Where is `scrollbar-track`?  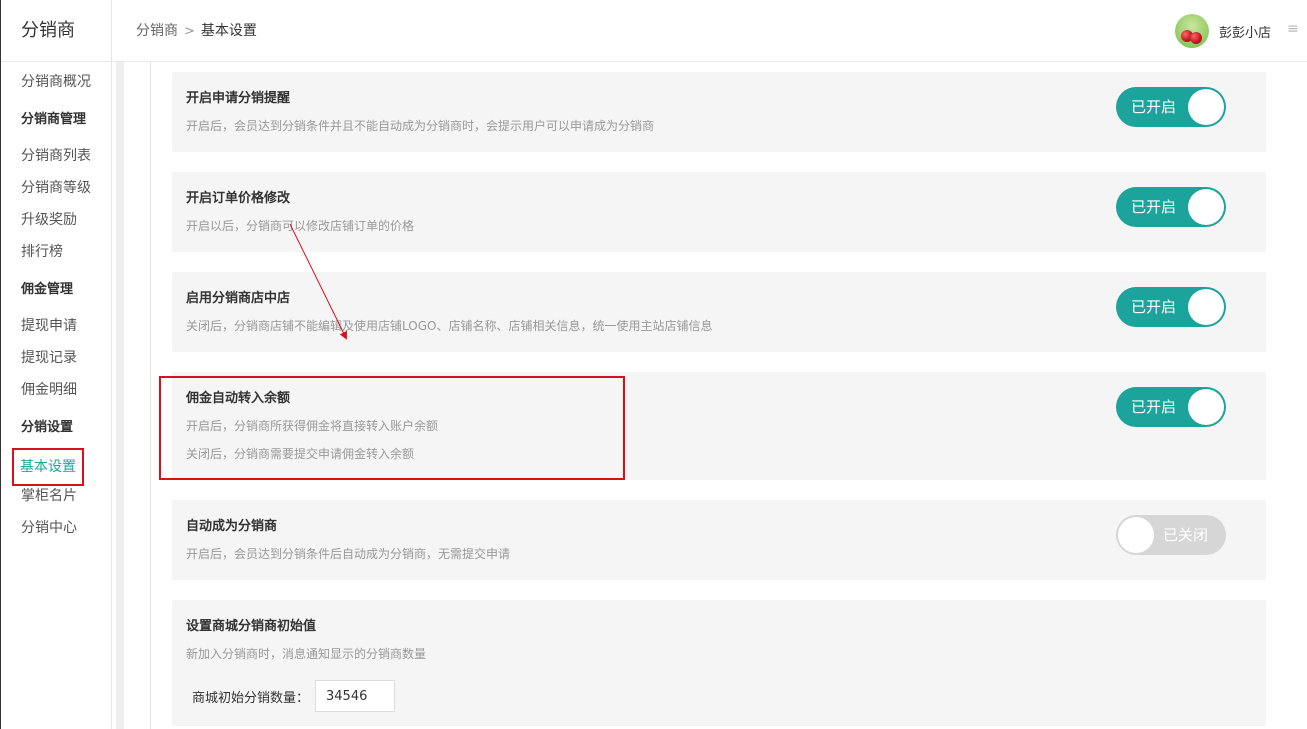
scrollbar-track is located at coordinates (120, 395).